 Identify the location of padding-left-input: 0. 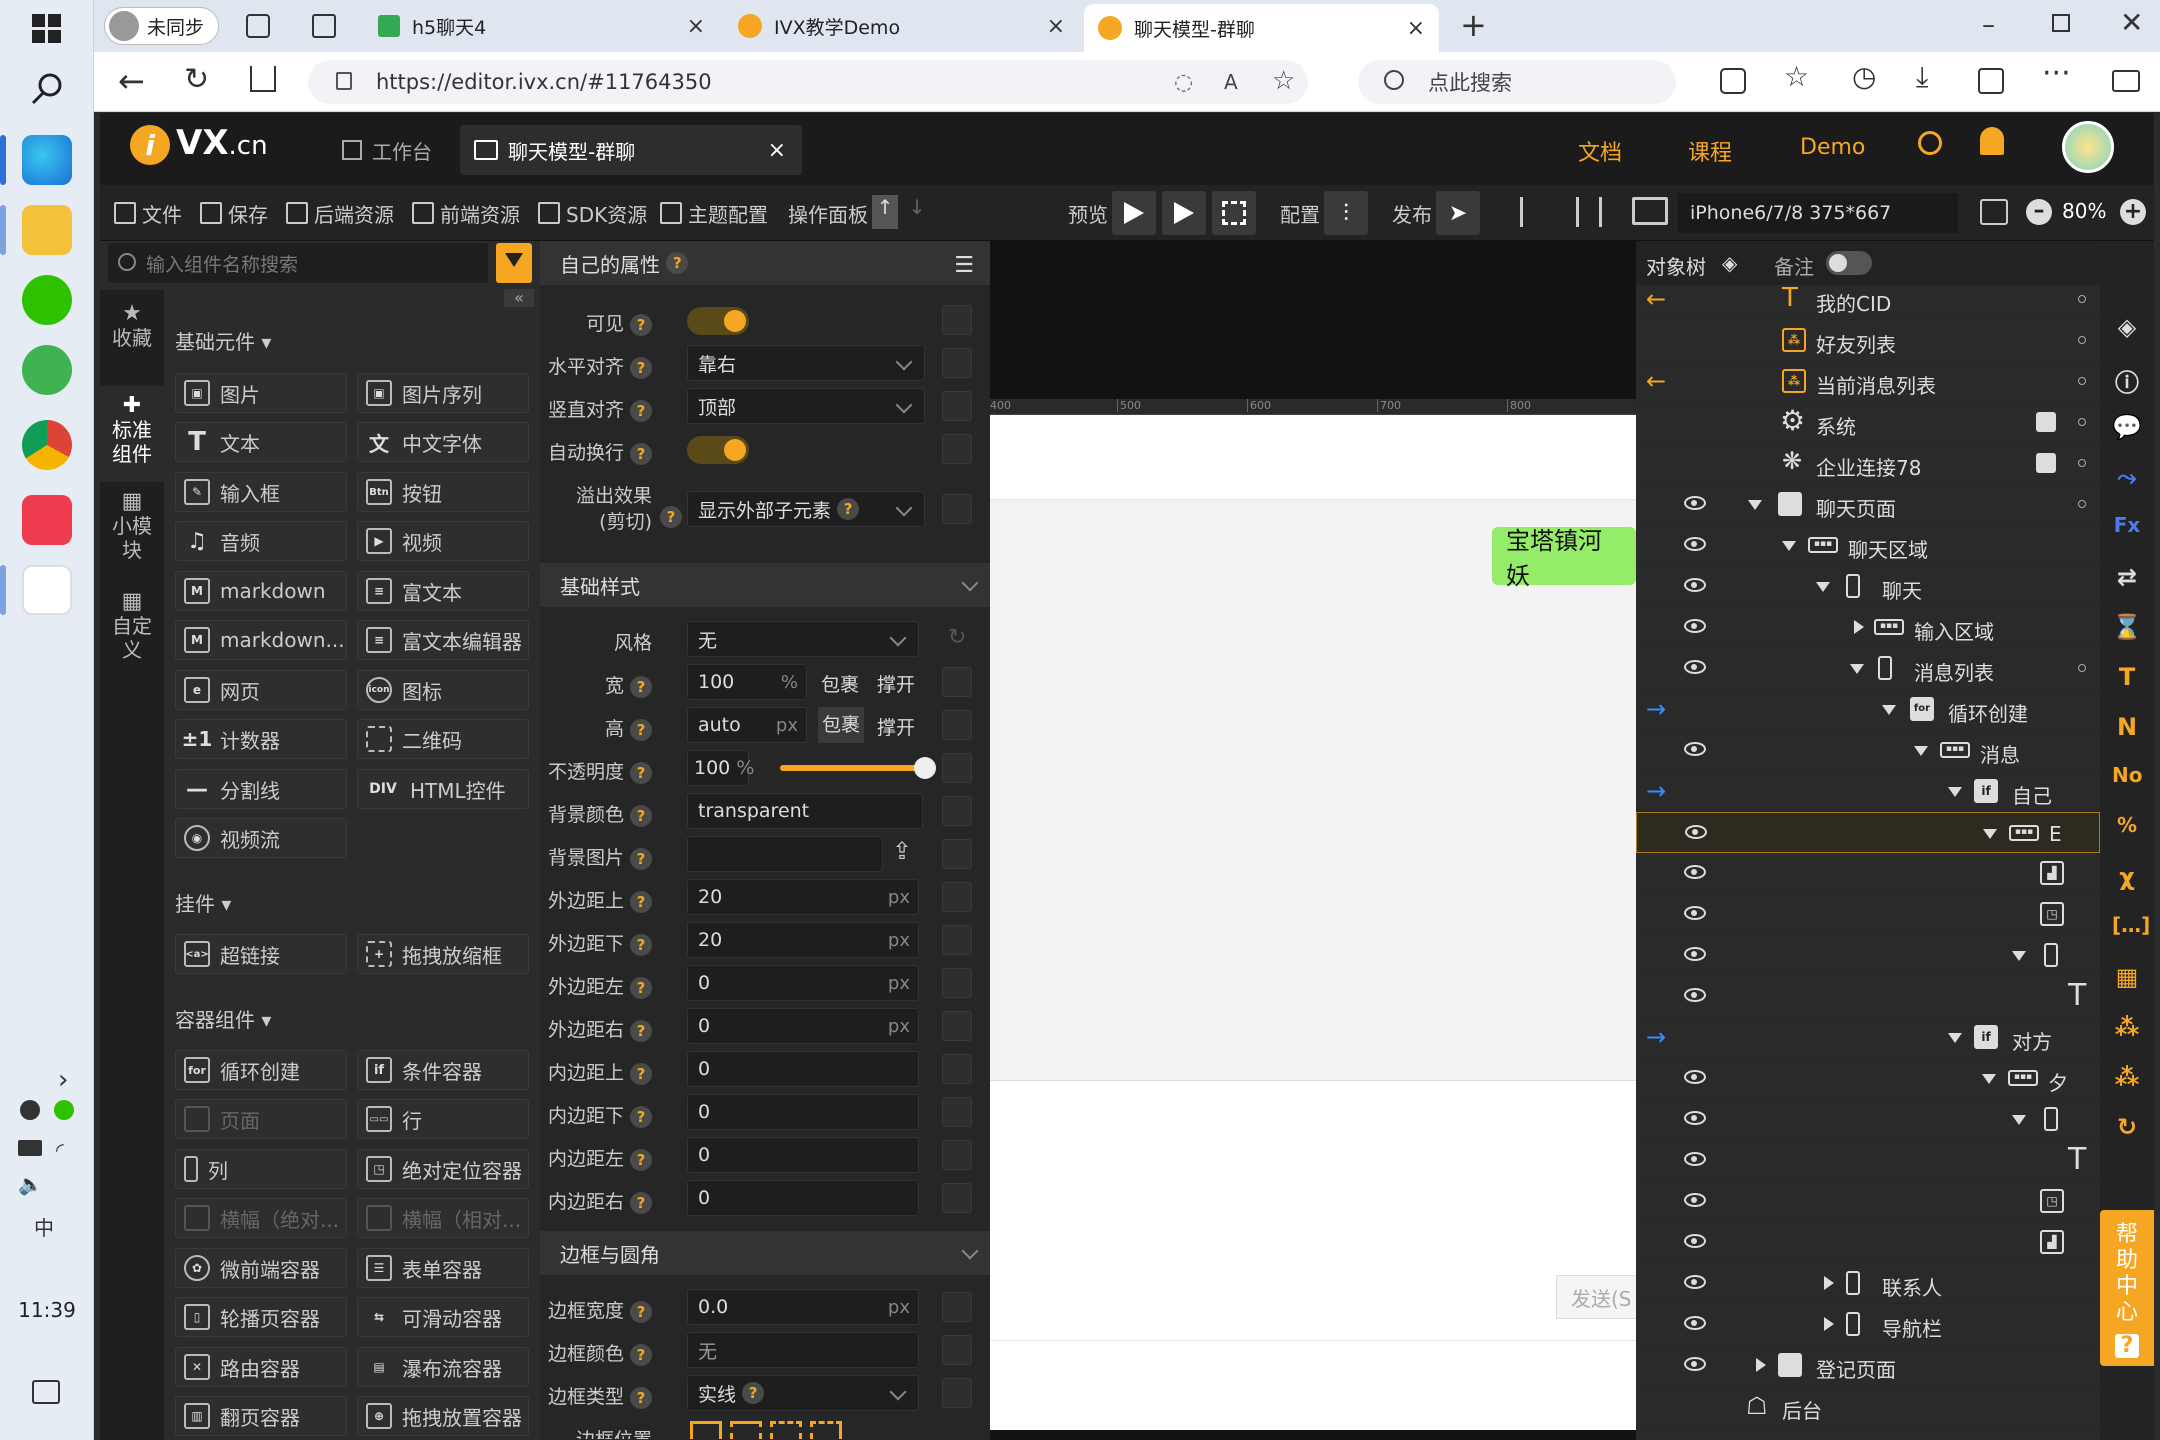
(803, 1155).